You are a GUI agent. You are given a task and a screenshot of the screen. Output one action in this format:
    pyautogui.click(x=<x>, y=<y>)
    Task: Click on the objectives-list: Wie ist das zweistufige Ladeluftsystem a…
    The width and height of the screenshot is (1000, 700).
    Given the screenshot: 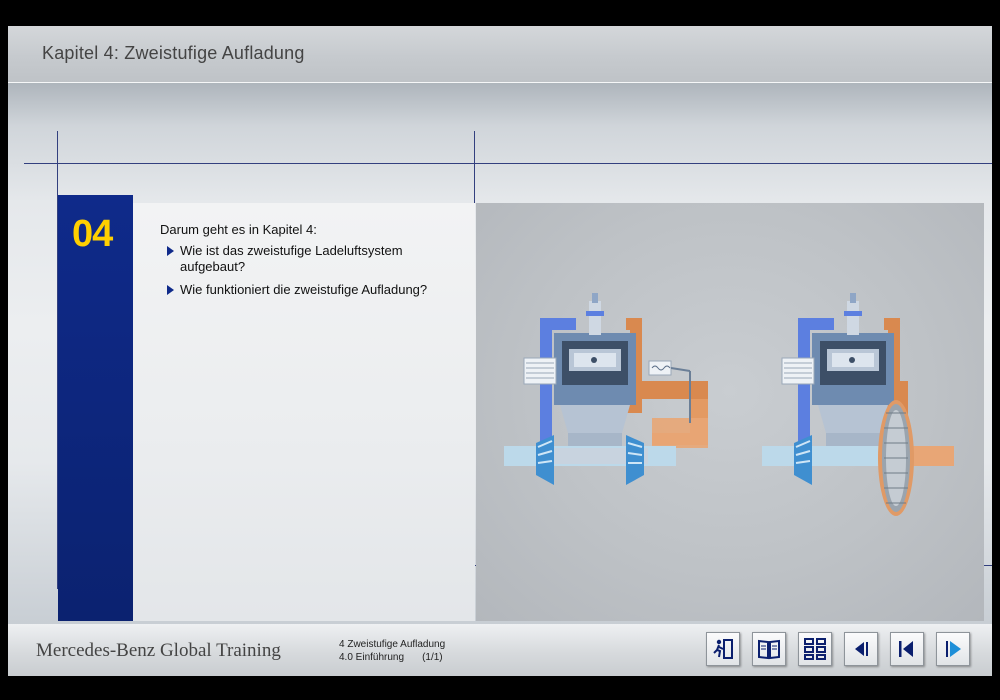 What is the action you would take?
    pyautogui.click(x=310, y=274)
    